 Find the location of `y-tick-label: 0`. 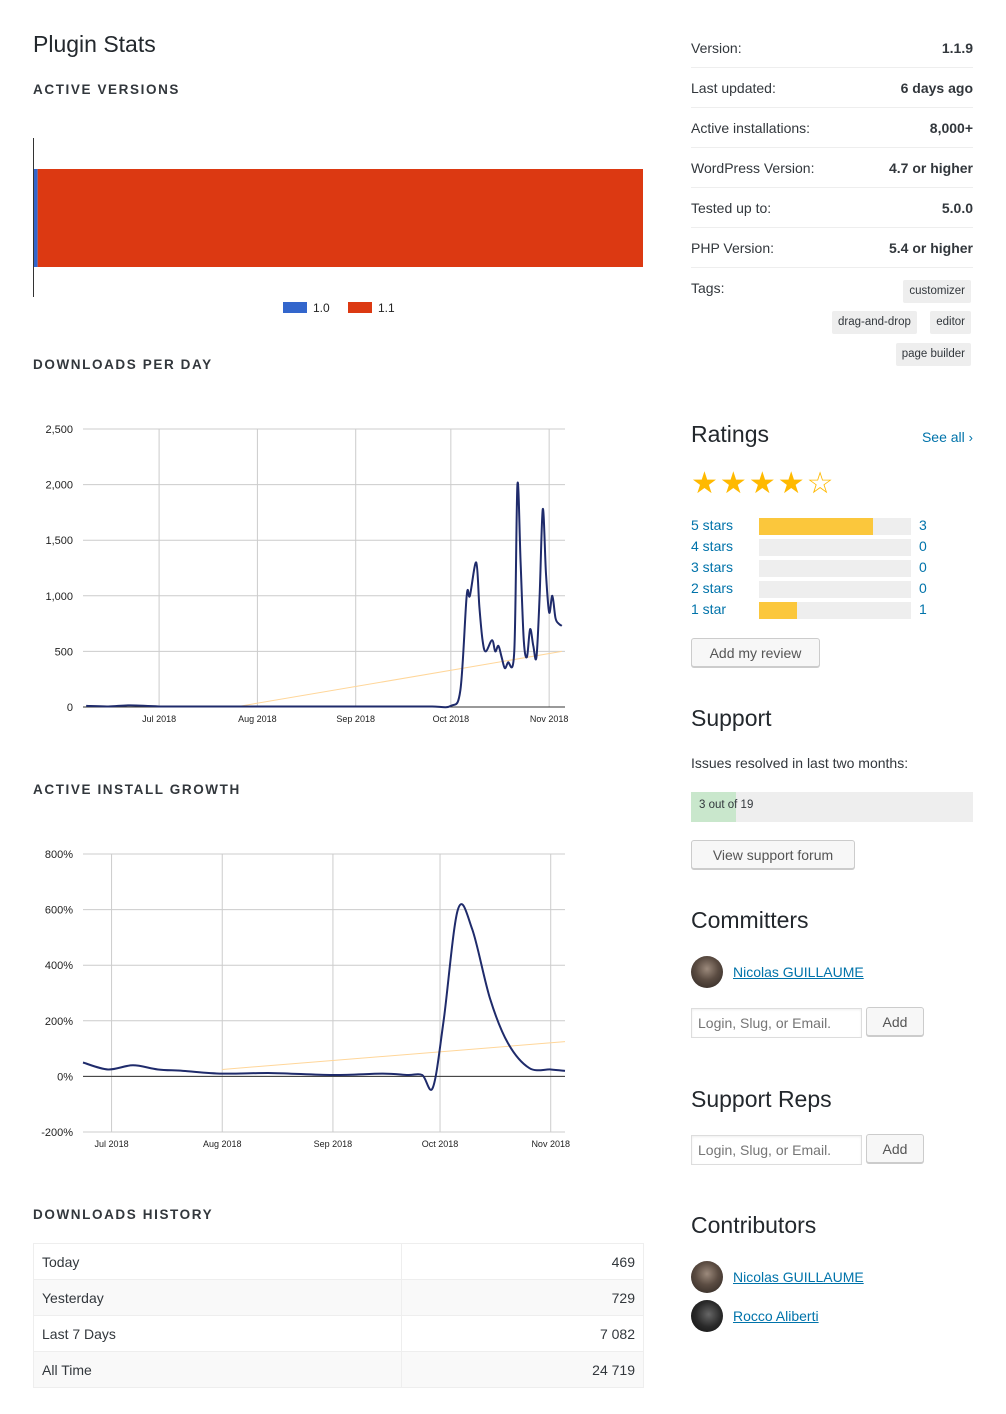

y-tick-label: 0 is located at coordinates (70, 708).